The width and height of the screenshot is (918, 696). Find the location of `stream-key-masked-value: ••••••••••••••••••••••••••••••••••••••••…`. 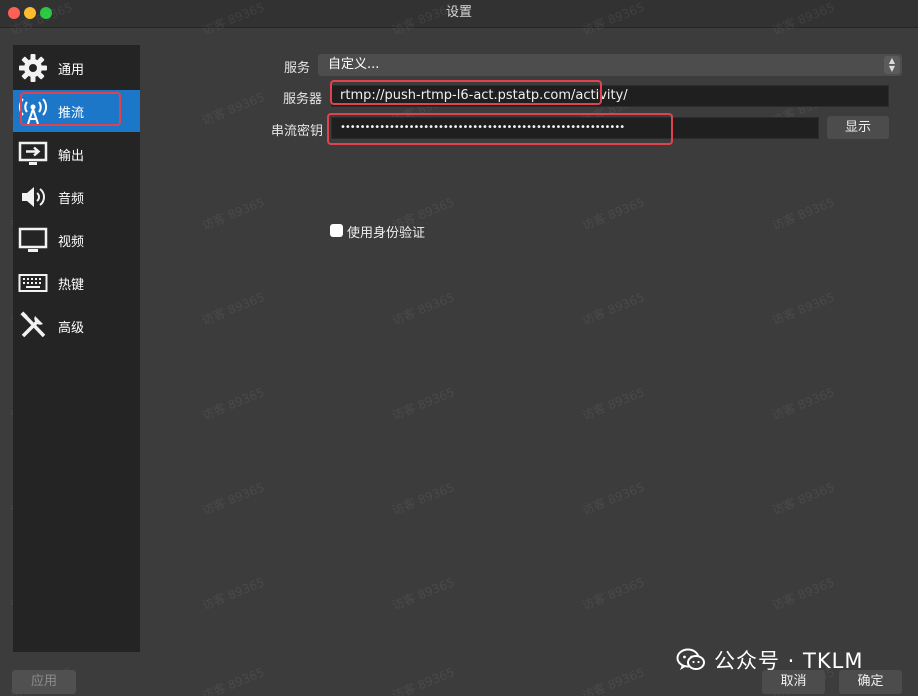

stream-key-masked-value: ••••••••••••••••••••••••••••••••••••••••… is located at coordinates (482, 127).